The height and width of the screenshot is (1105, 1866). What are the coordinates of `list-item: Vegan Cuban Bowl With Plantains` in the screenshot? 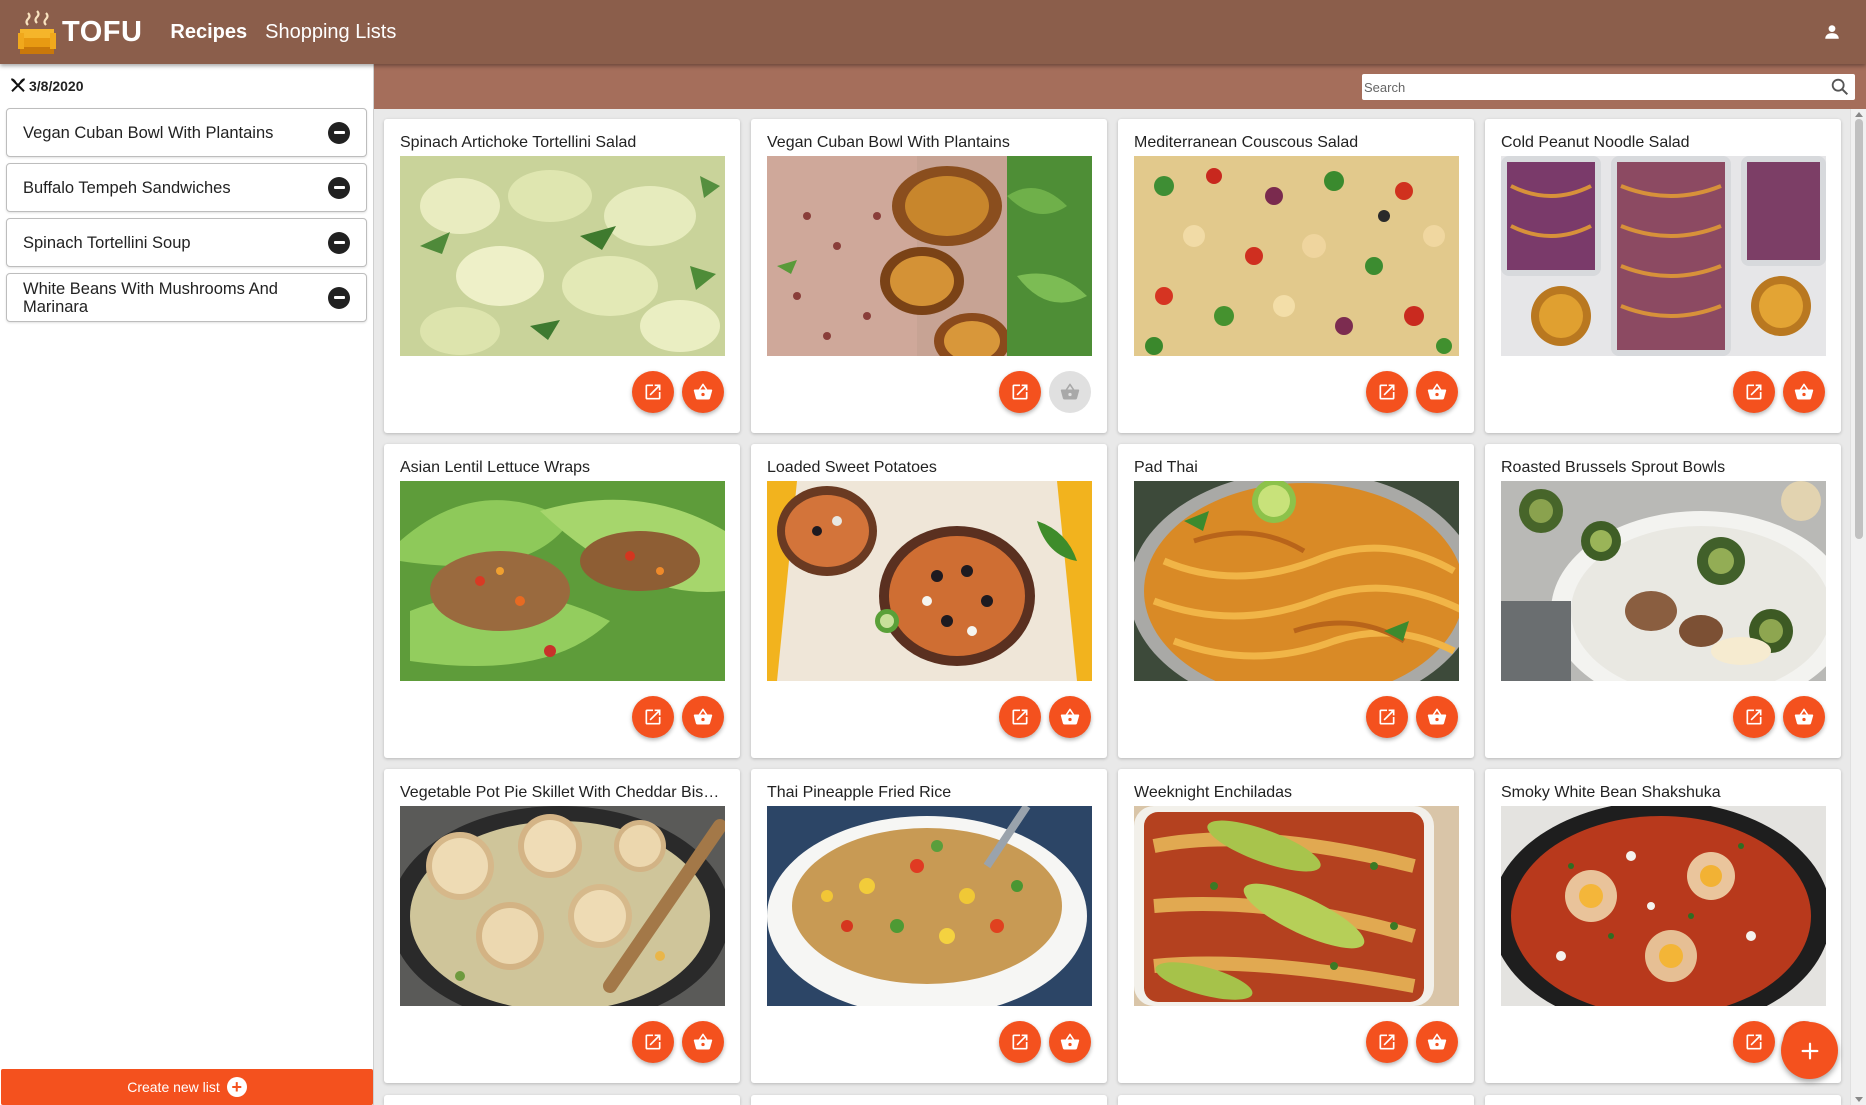 It's located at (186, 132).